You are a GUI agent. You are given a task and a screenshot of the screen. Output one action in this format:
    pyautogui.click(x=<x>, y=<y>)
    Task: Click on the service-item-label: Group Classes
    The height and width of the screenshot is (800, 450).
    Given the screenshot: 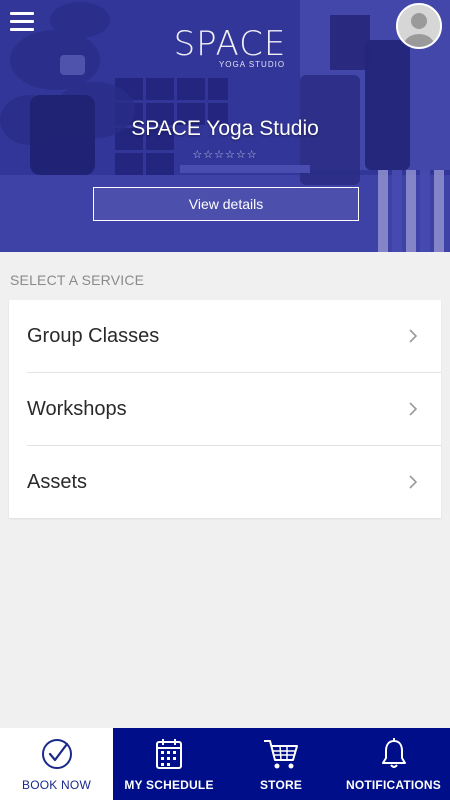 What is the action you would take?
    pyautogui.click(x=93, y=336)
    